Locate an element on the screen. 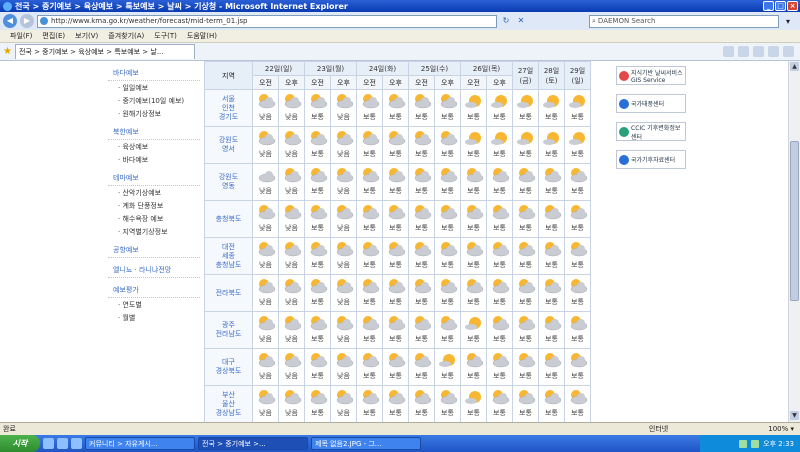 The height and width of the screenshot is (452, 800). banner-link: 국가기후자료센터 is located at coordinates (651, 159).